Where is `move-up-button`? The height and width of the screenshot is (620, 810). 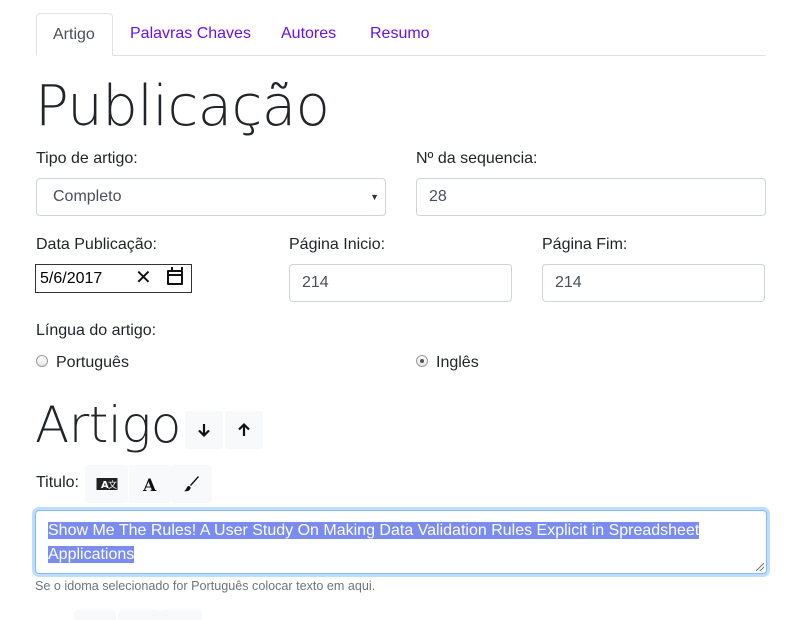 move-up-button is located at coordinates (244, 430).